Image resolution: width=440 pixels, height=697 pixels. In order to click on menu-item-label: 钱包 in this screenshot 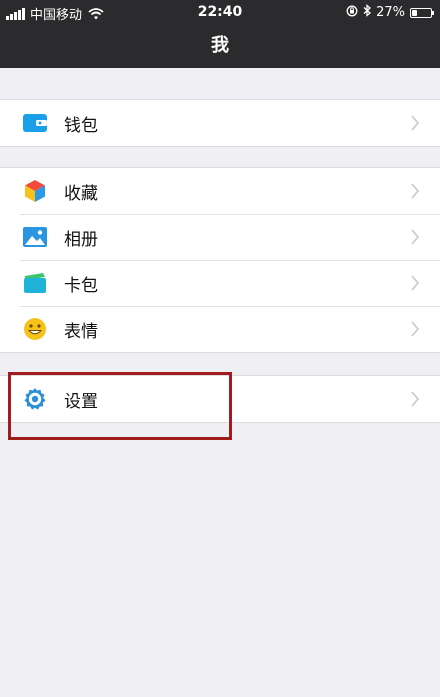, I will do `click(81, 125)`.